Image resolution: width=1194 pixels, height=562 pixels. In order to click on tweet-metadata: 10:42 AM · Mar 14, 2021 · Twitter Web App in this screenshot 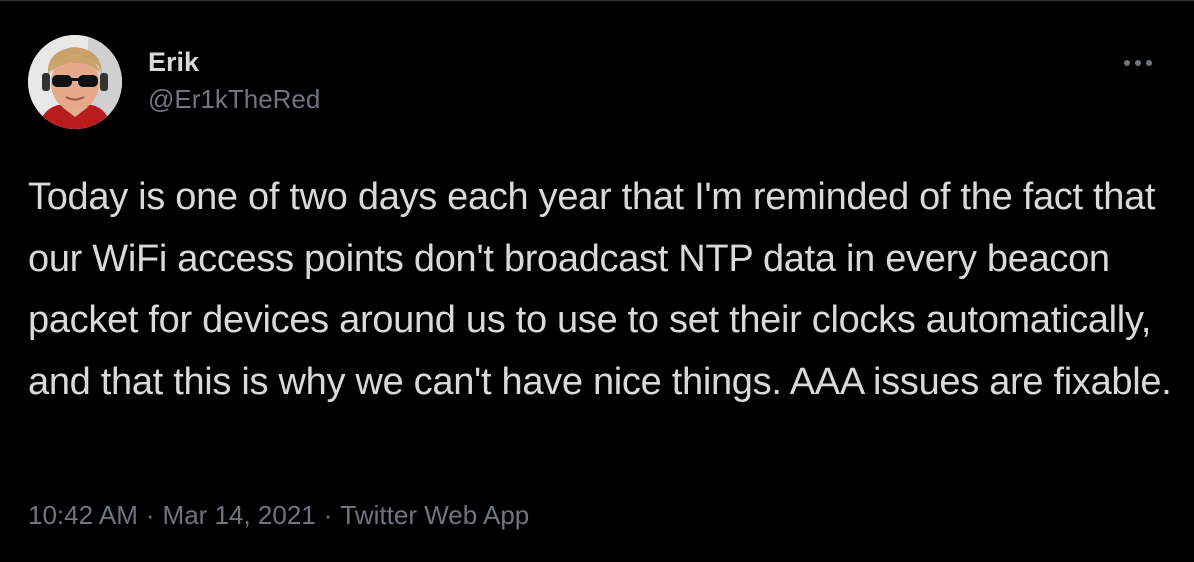, I will do `click(278, 515)`.